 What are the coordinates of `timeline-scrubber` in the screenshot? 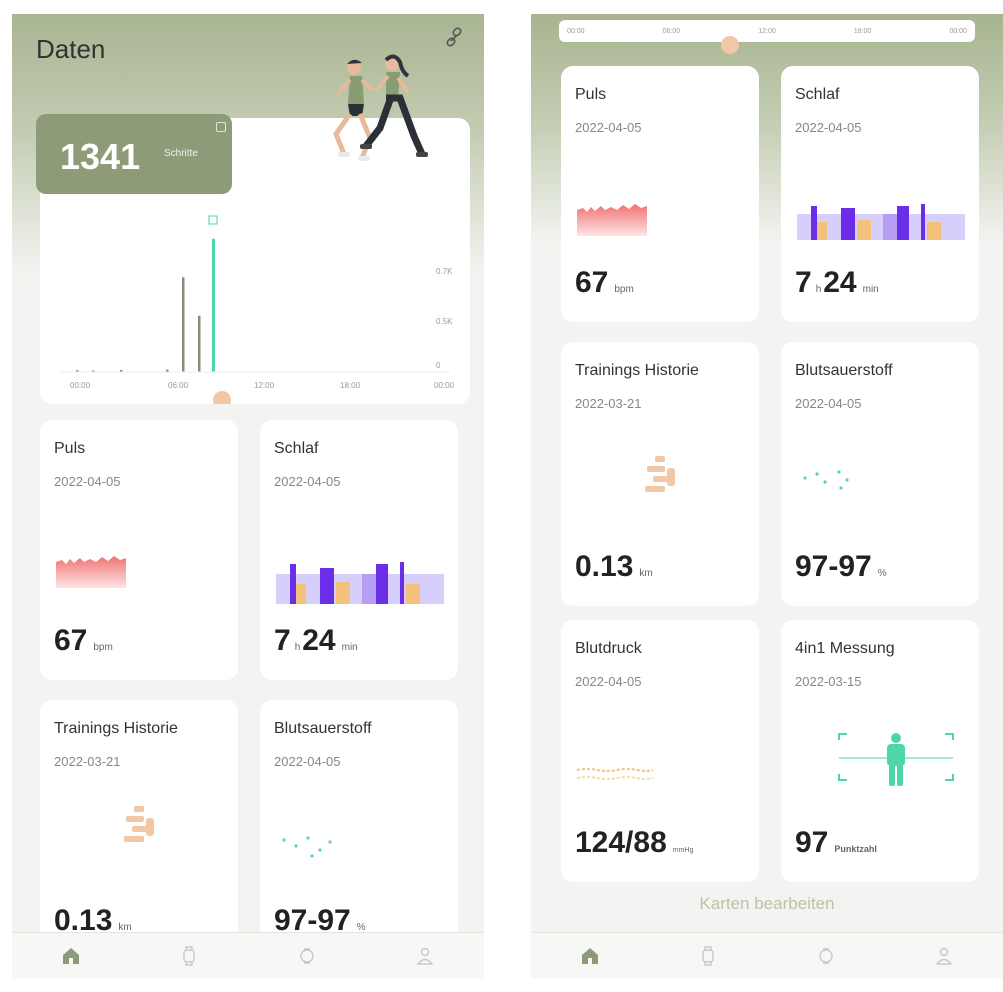 It's located at (730, 45).